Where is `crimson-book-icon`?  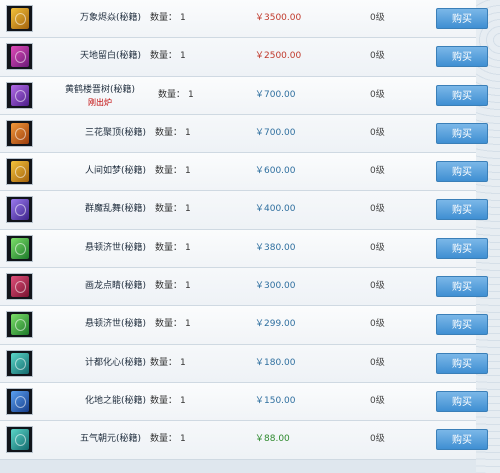 crimson-book-icon is located at coordinates (19, 287).